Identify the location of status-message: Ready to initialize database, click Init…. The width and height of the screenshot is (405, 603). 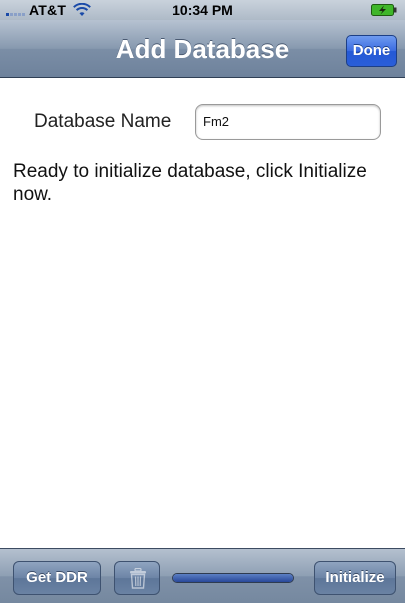
(190, 183).